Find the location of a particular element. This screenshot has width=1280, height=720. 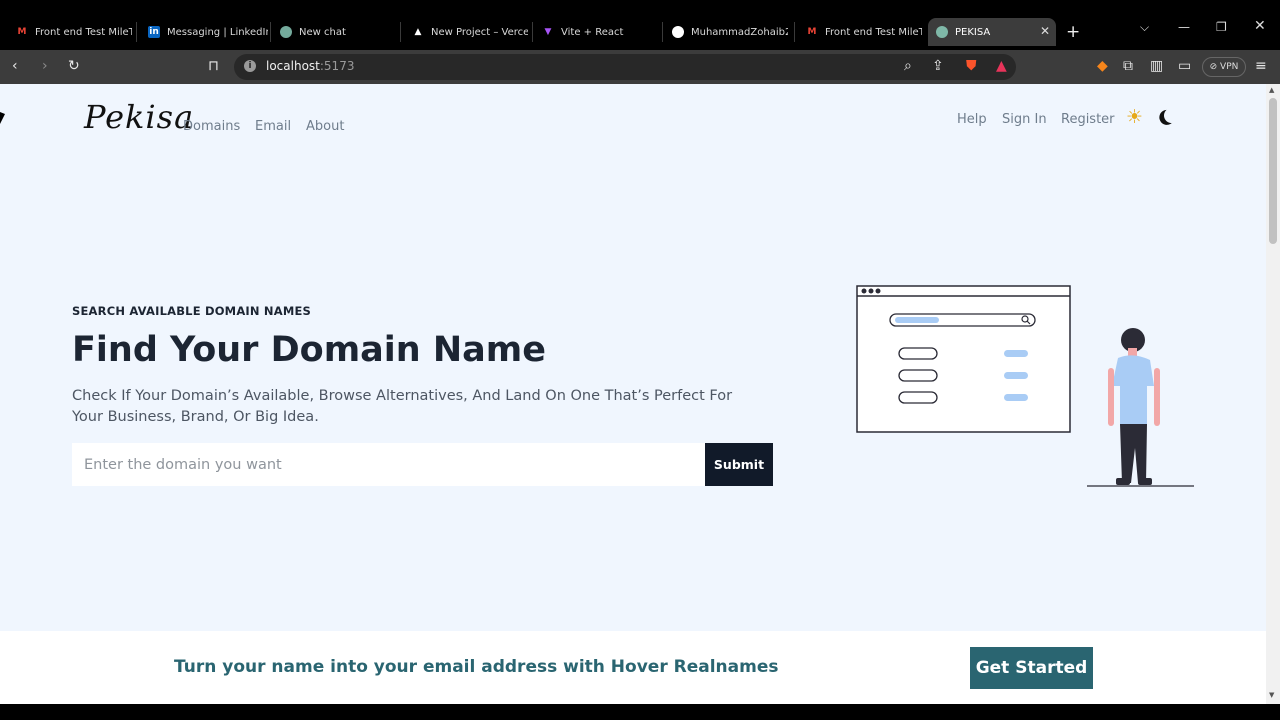

nav-domains: Domains is located at coordinates (211, 126).